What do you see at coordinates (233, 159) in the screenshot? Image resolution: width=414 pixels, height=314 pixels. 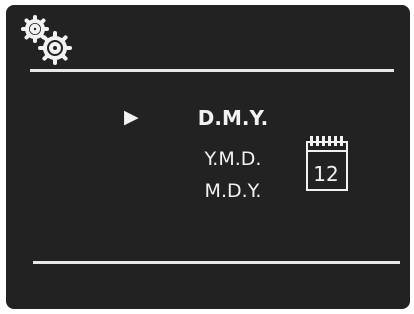 I see `date-format-option-ymd: Y.M.D.` at bounding box center [233, 159].